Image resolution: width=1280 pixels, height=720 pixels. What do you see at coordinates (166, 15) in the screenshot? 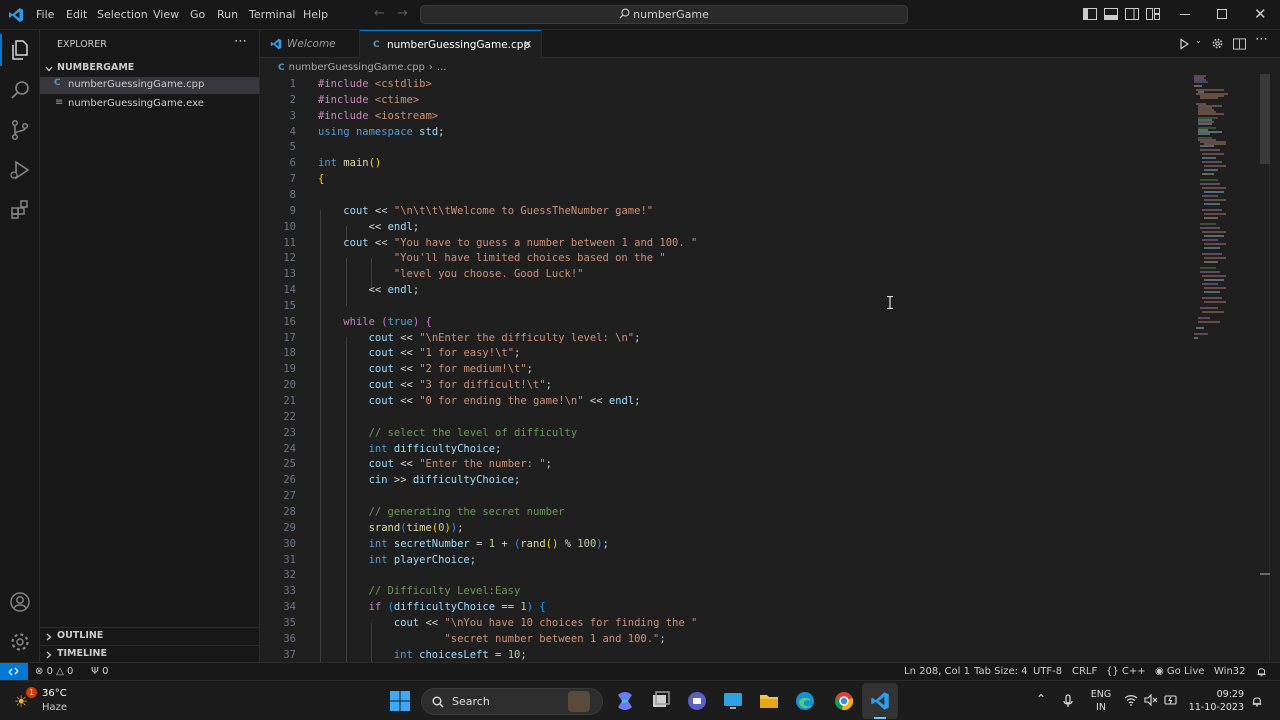
I see `menu-view: View` at bounding box center [166, 15].